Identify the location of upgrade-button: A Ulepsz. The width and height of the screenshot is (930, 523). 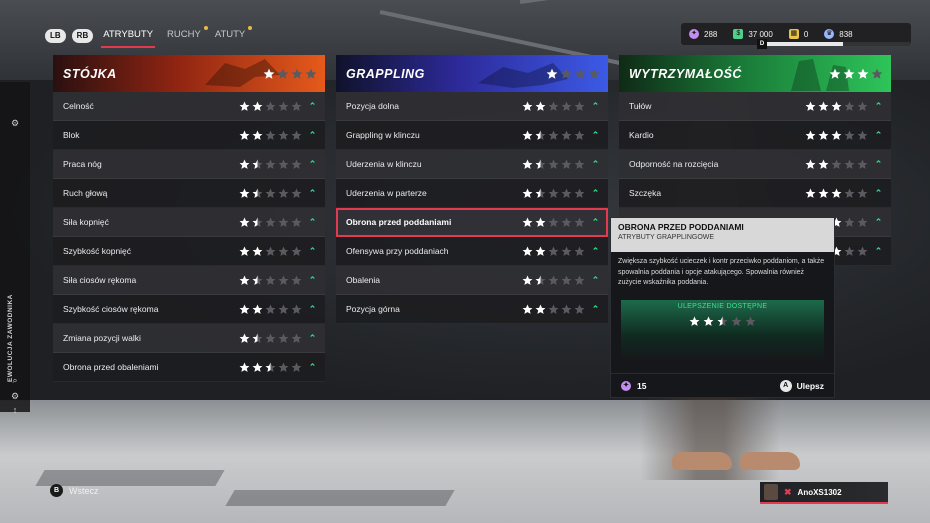
(801, 385).